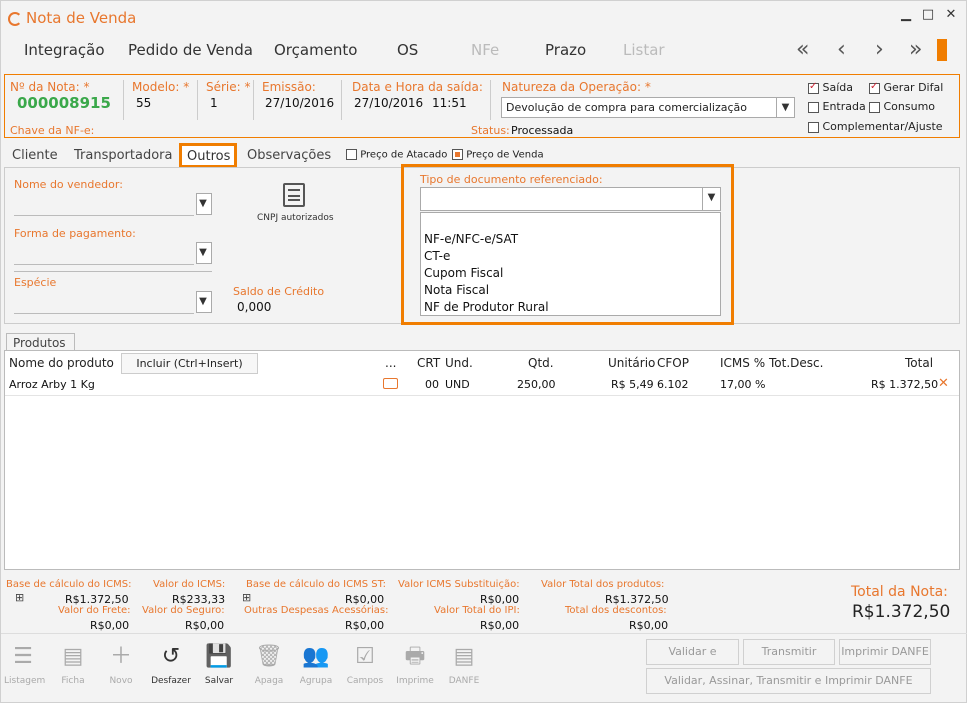 This screenshot has height=703, width=967. Describe the element at coordinates (570, 290) in the screenshot. I see `option-nota-fiscal: Nota Fiscal` at that location.